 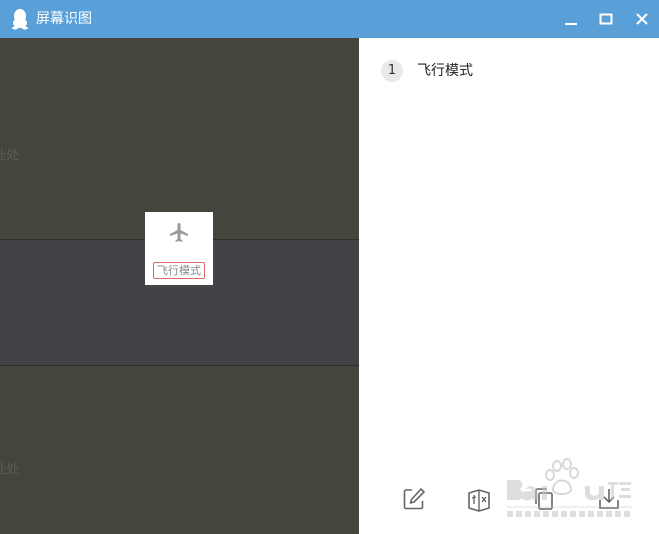 What do you see at coordinates (20, 19) in the screenshot?
I see `qq-penguin-icon` at bounding box center [20, 19].